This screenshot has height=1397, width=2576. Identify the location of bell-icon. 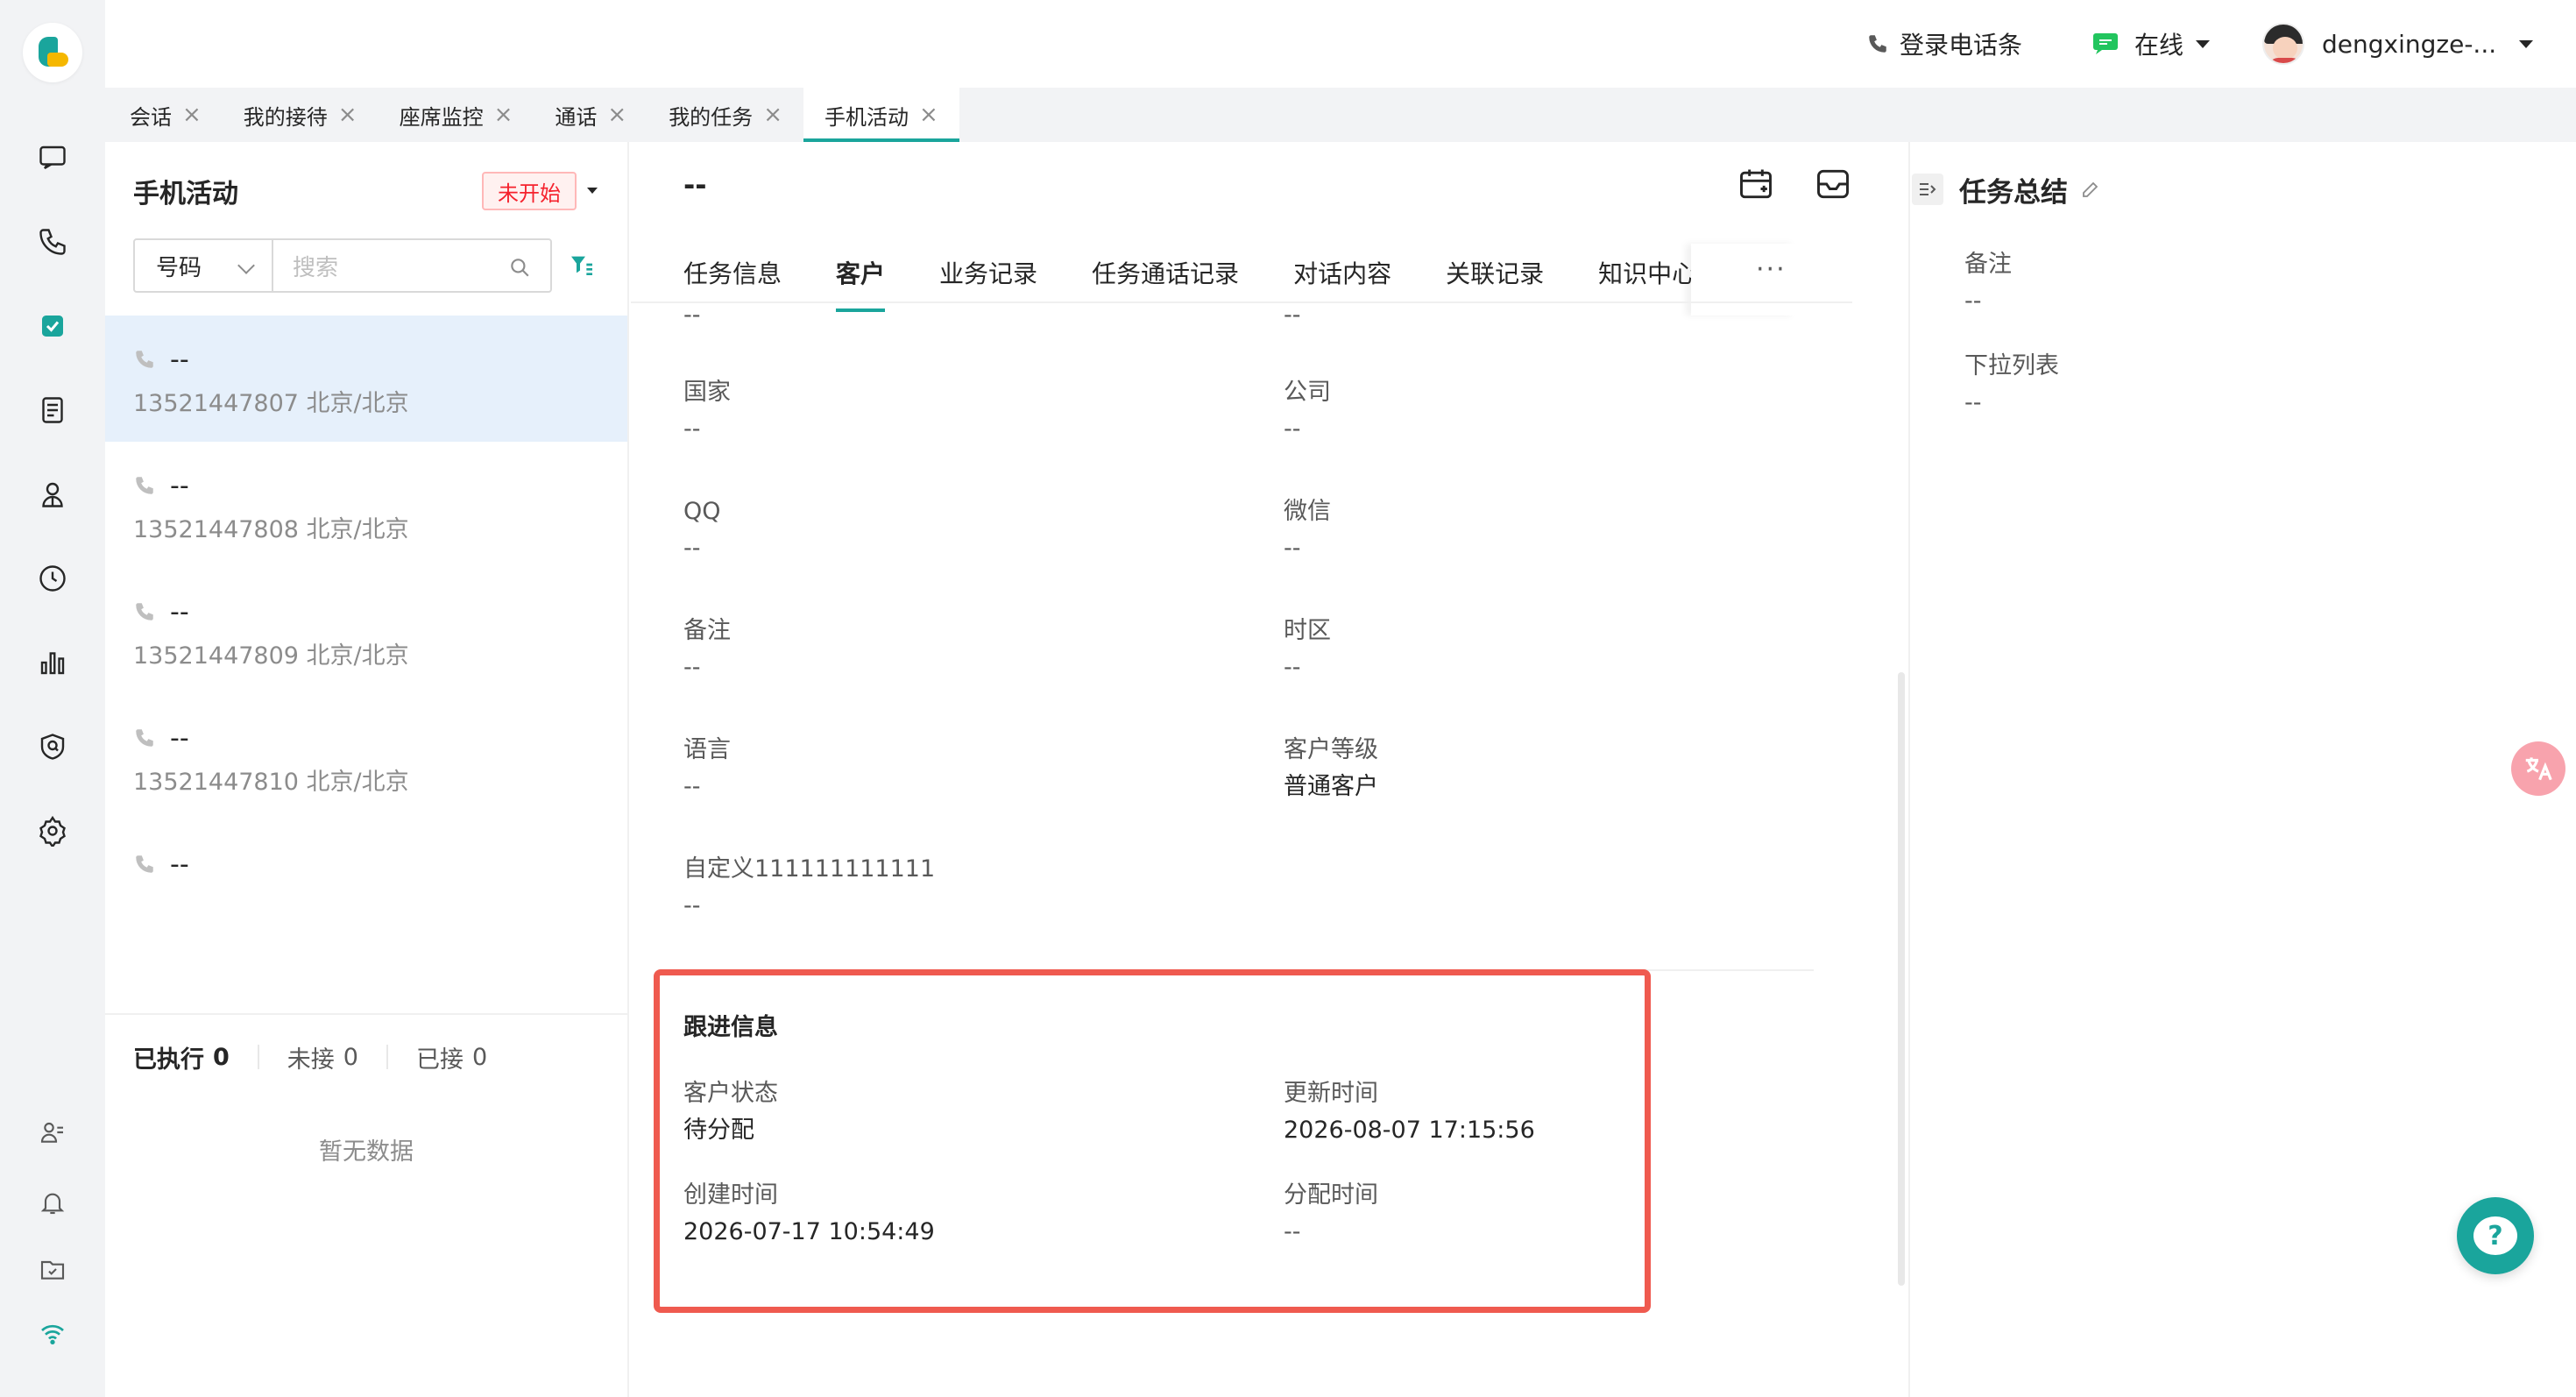
(53, 1202).